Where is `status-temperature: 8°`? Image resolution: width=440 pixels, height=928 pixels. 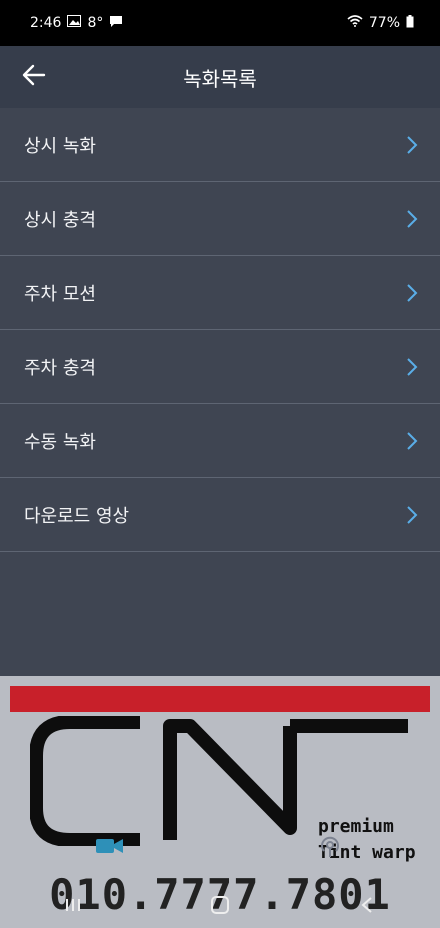 status-temperature: 8° is located at coordinates (95, 23).